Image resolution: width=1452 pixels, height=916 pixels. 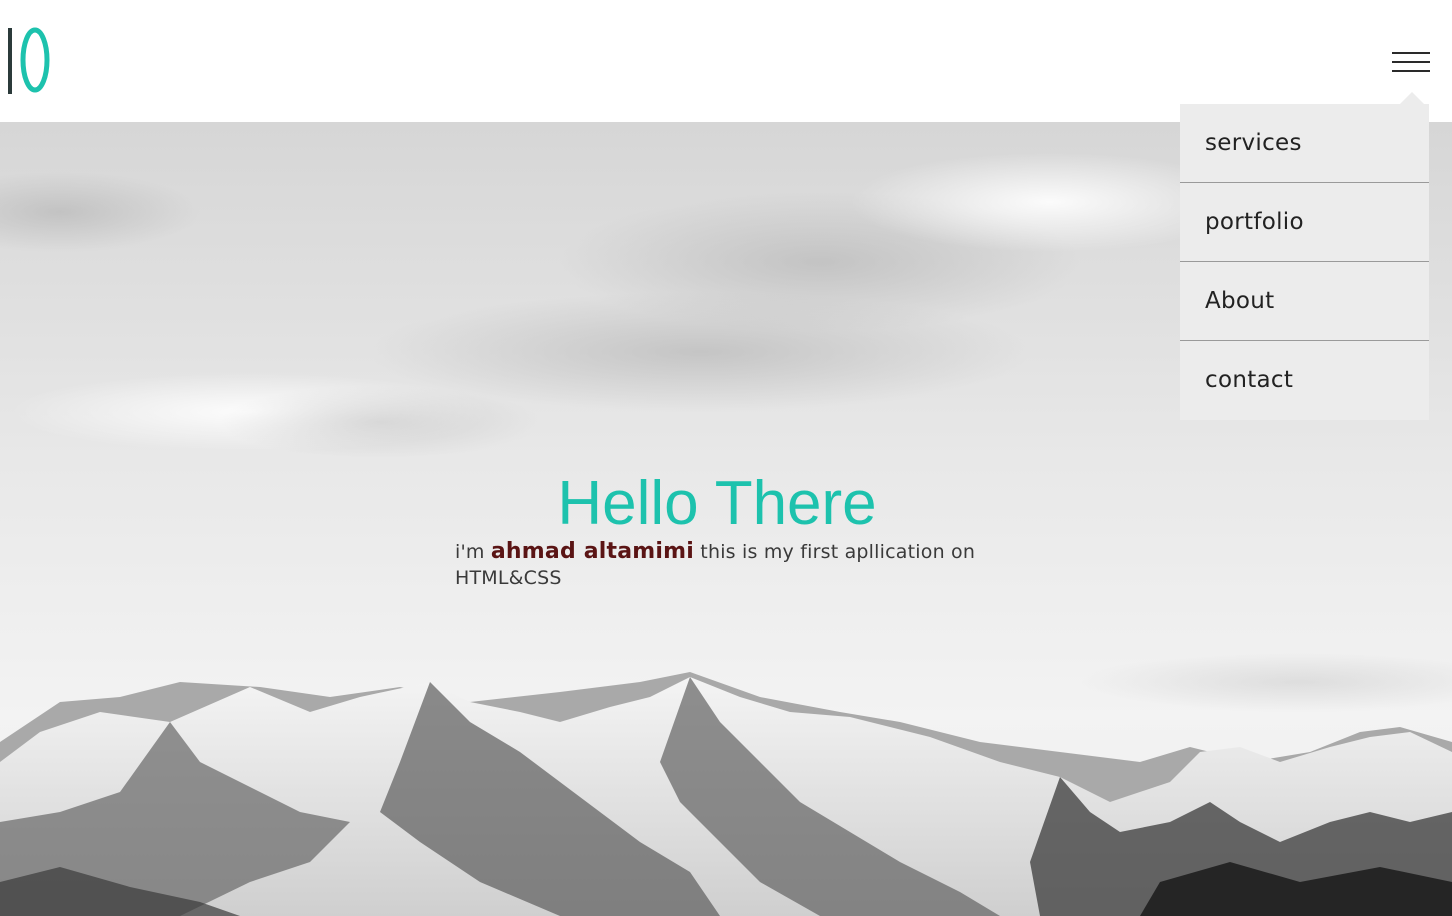 What do you see at coordinates (1304, 301) in the screenshot?
I see `menu-item-about: About` at bounding box center [1304, 301].